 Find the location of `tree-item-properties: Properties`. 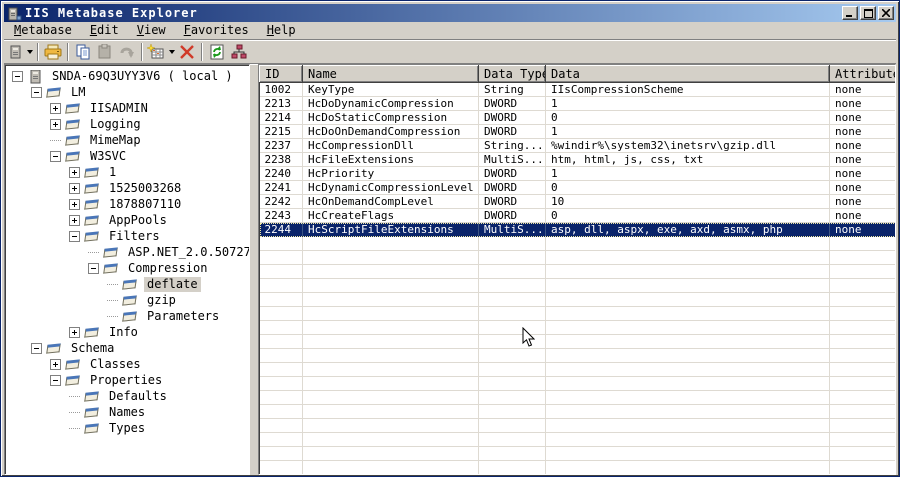

tree-item-properties: Properties is located at coordinates (127, 380).